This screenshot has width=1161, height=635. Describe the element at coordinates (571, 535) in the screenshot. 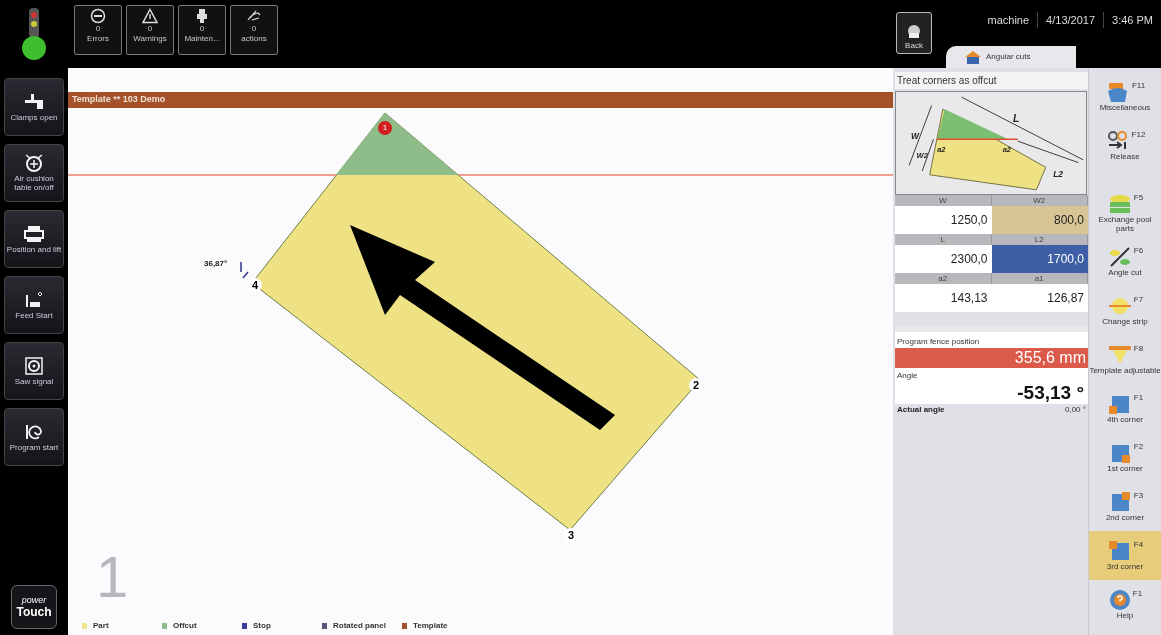

I see `corner-label: 3` at that location.